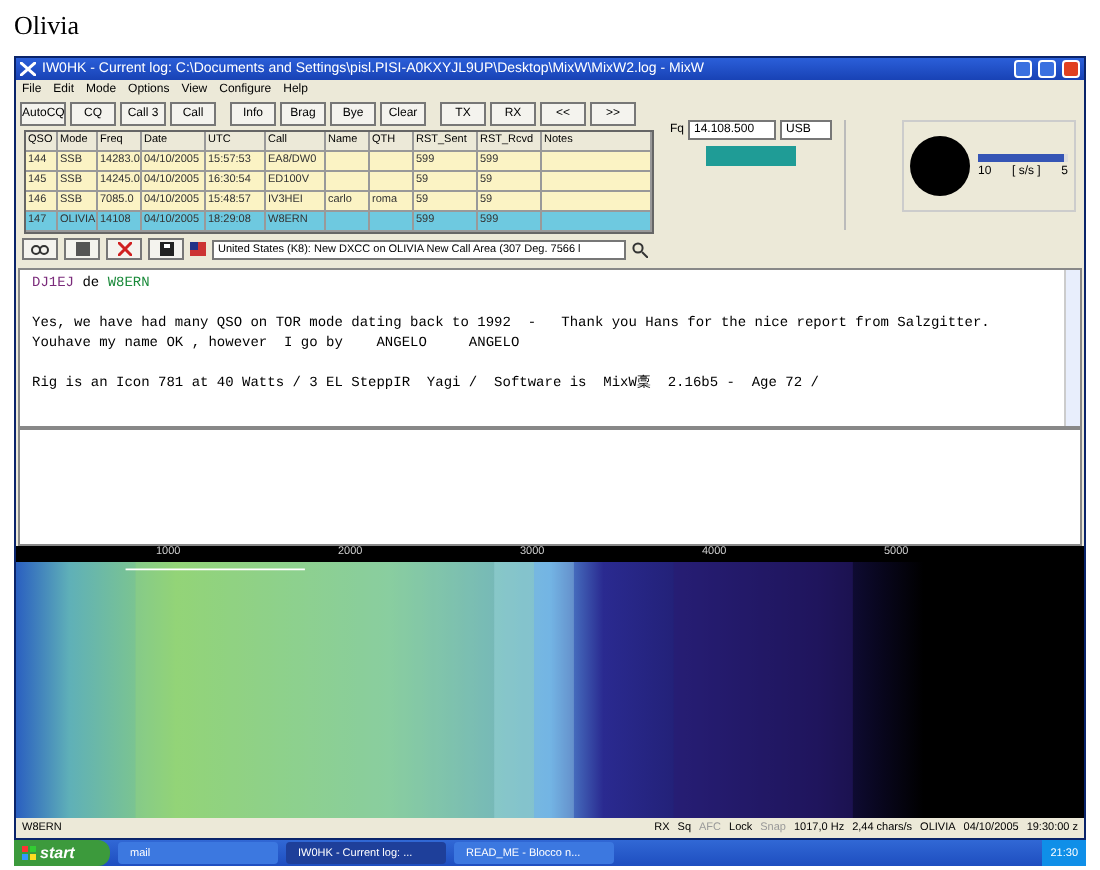  I want to click on search-icon, so click(639, 249).